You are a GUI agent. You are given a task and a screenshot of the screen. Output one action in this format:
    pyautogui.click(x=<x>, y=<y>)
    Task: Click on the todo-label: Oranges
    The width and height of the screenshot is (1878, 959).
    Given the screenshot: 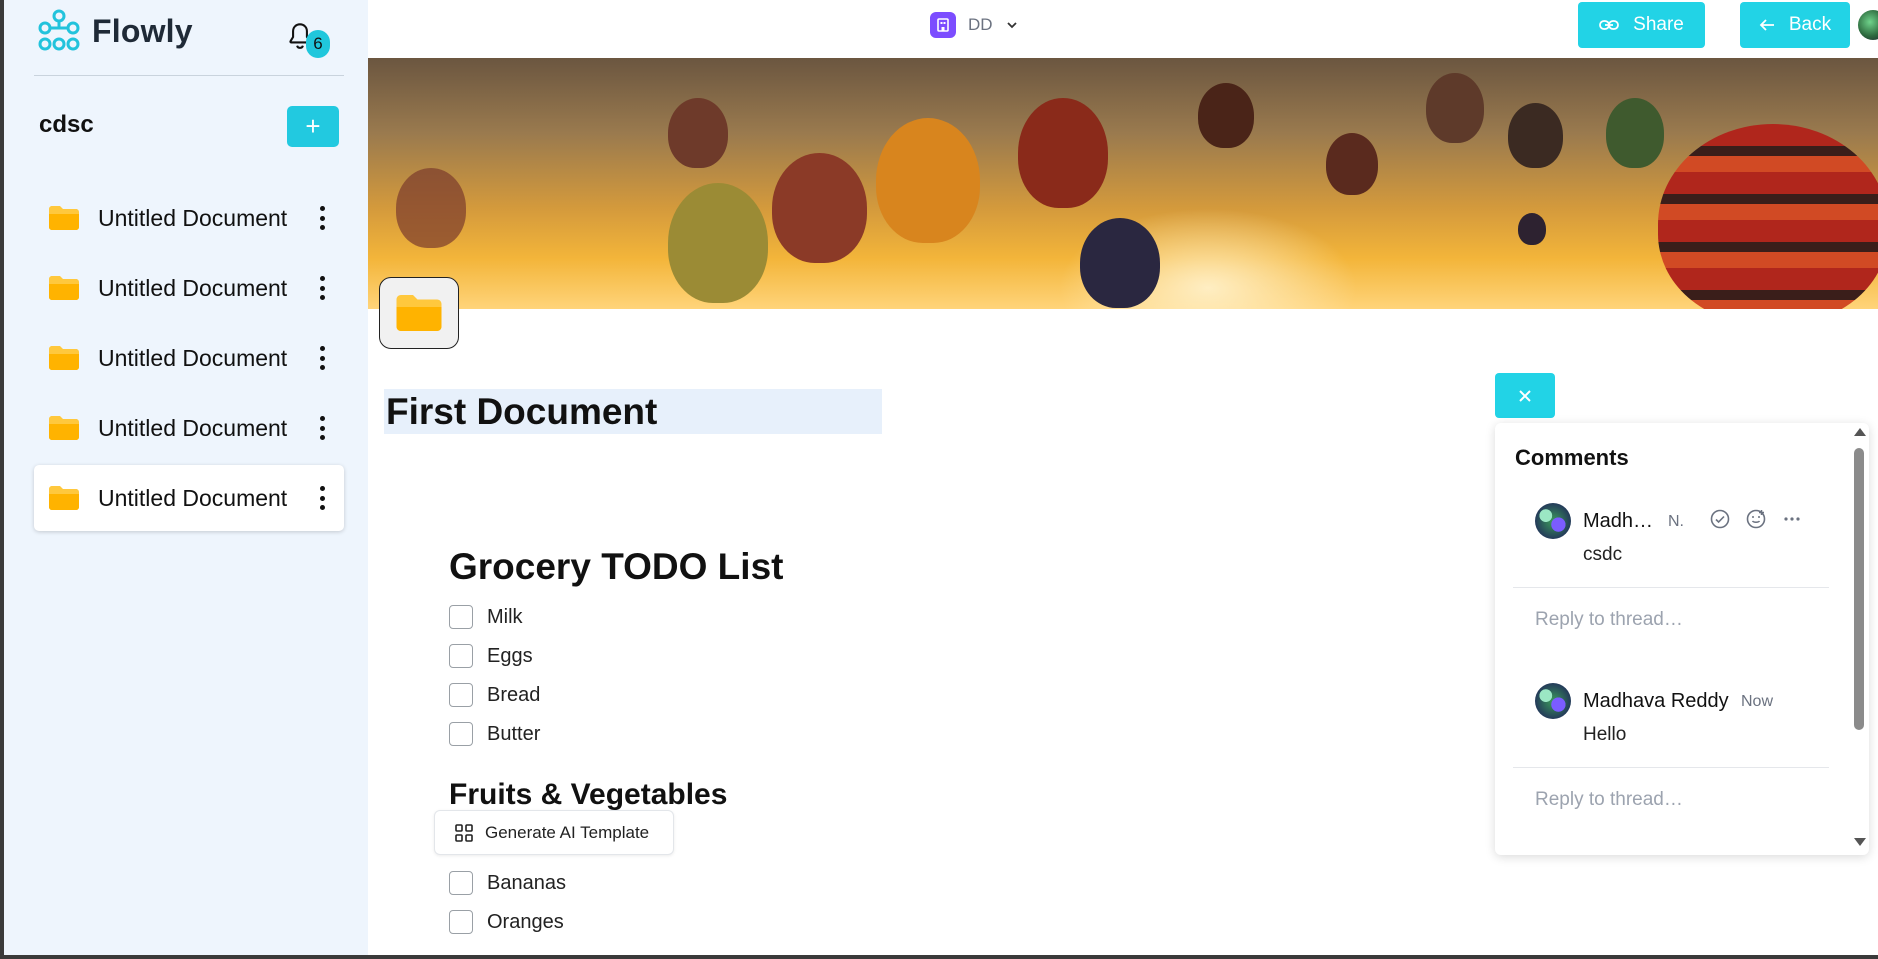 What is the action you would take?
    pyautogui.click(x=525, y=921)
    